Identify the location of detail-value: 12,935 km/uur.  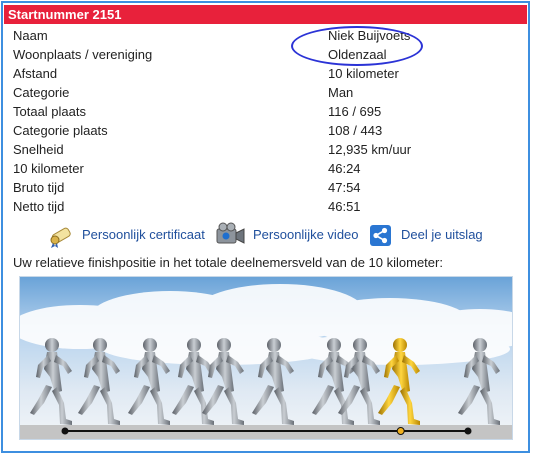
(370, 149).